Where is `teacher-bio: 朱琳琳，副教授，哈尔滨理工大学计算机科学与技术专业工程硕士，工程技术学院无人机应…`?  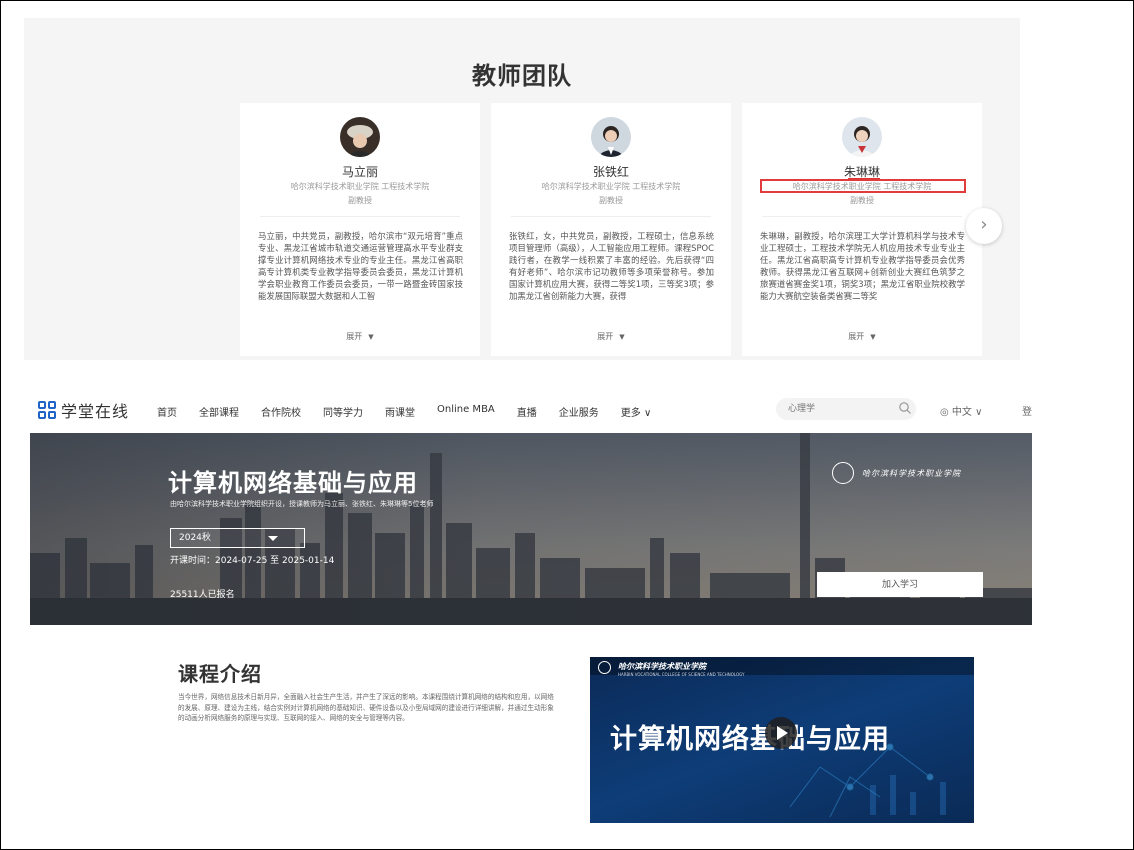 teacher-bio: 朱琳琳，副教授，哈尔滨理工大学计算机科学与技术专业工程硕士，工程技术学院无人机应… is located at coordinates (862, 266).